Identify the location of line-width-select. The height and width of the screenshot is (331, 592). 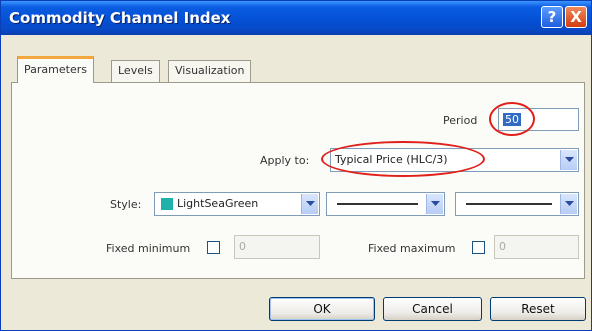
(517, 204).